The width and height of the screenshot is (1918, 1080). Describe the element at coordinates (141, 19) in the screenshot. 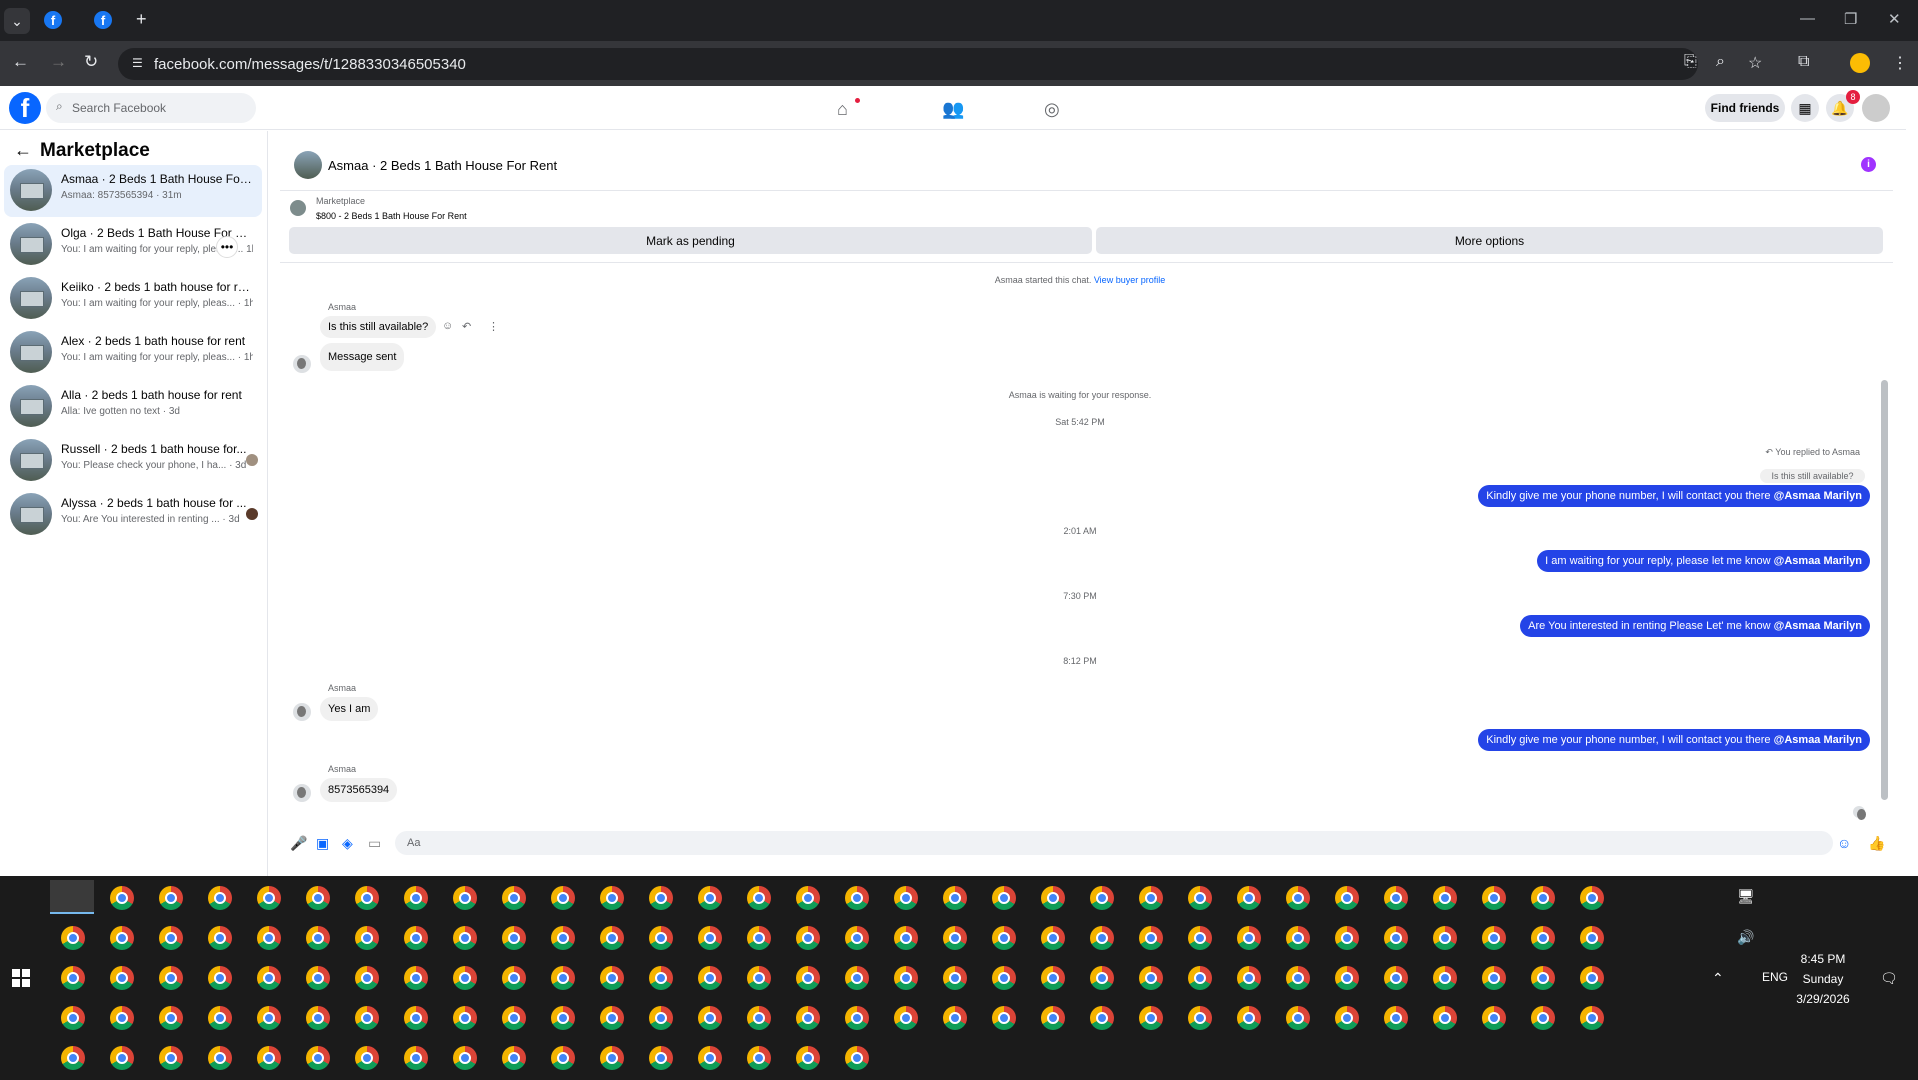

I see `new-tab-button: +` at that location.